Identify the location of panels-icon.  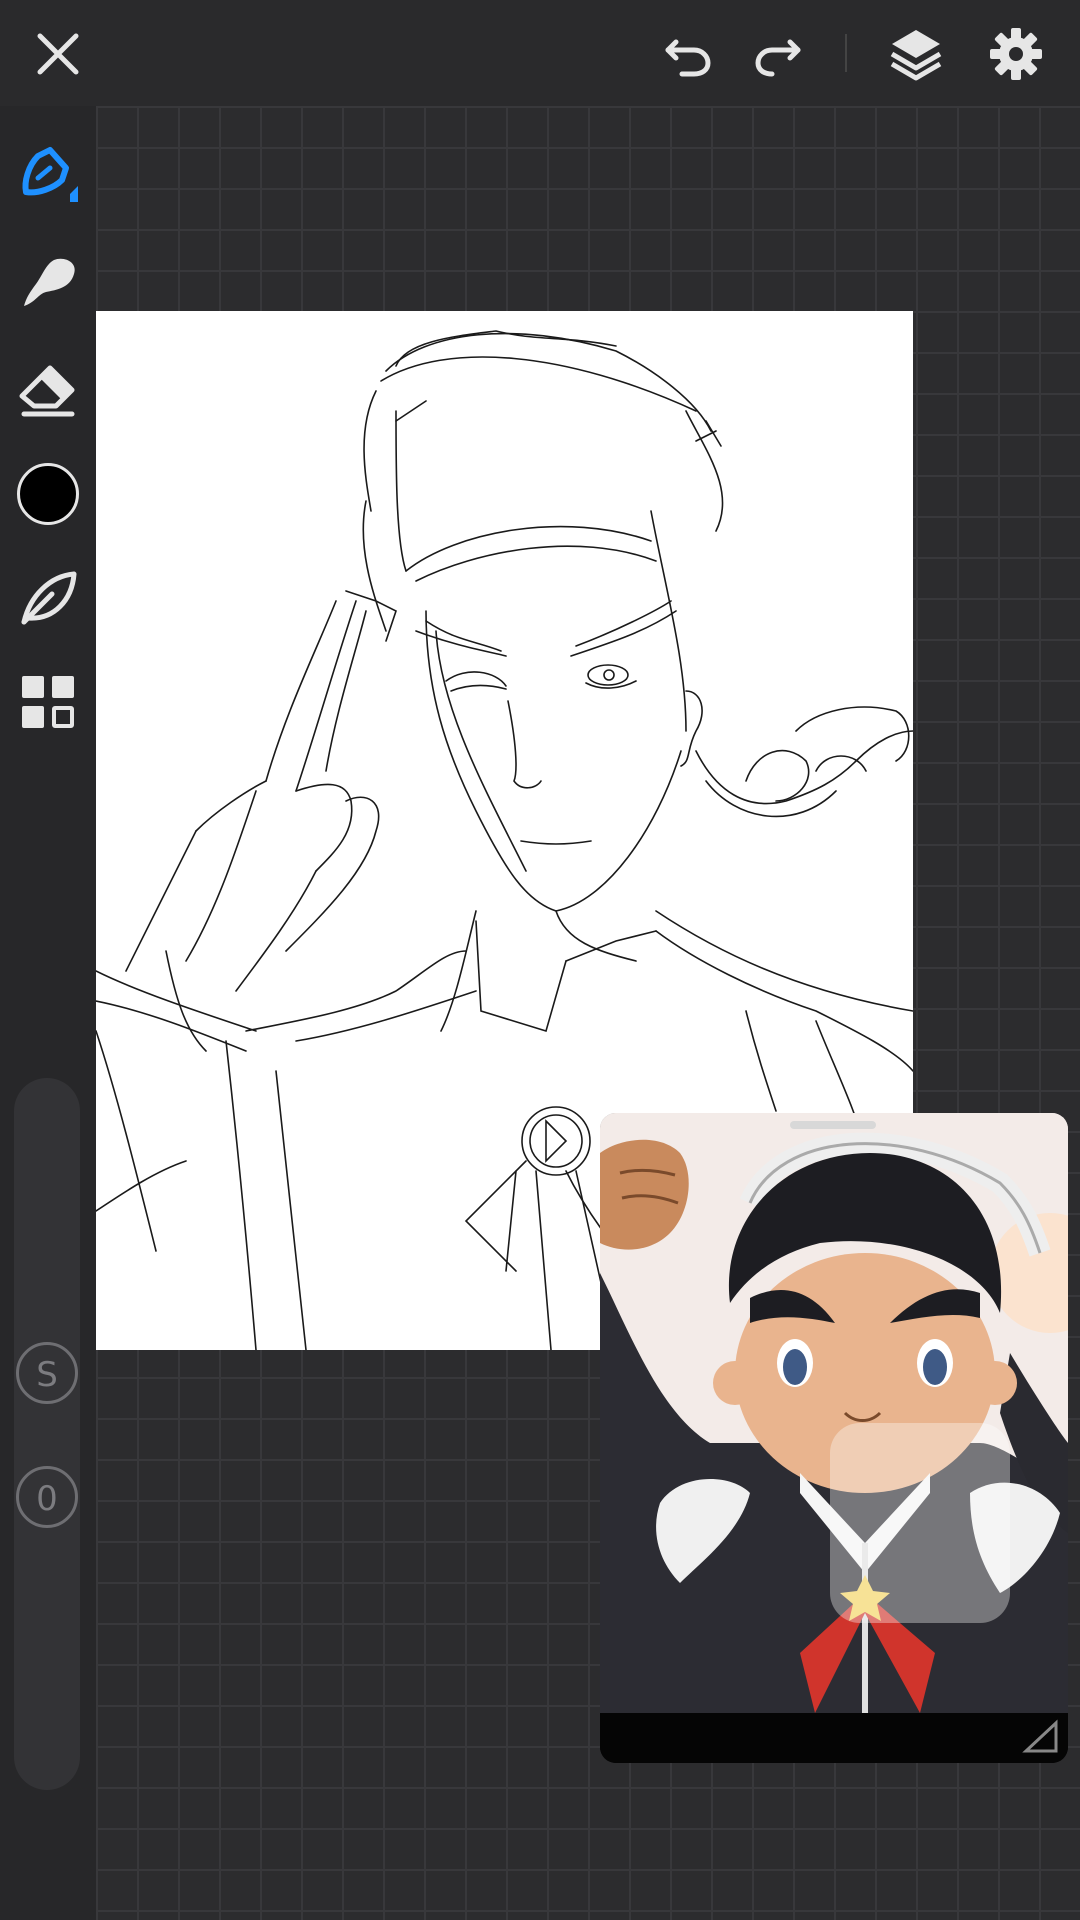
(48, 702).